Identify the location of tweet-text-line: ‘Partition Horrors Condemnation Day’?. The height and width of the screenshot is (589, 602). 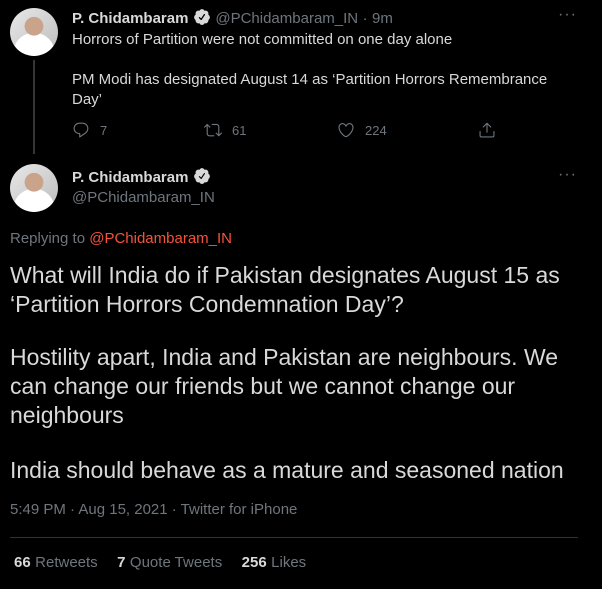
(207, 304).